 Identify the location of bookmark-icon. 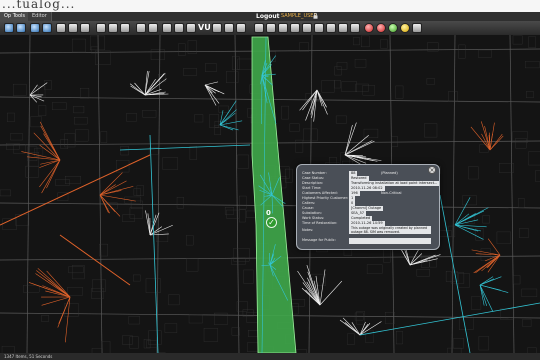
(125, 28).